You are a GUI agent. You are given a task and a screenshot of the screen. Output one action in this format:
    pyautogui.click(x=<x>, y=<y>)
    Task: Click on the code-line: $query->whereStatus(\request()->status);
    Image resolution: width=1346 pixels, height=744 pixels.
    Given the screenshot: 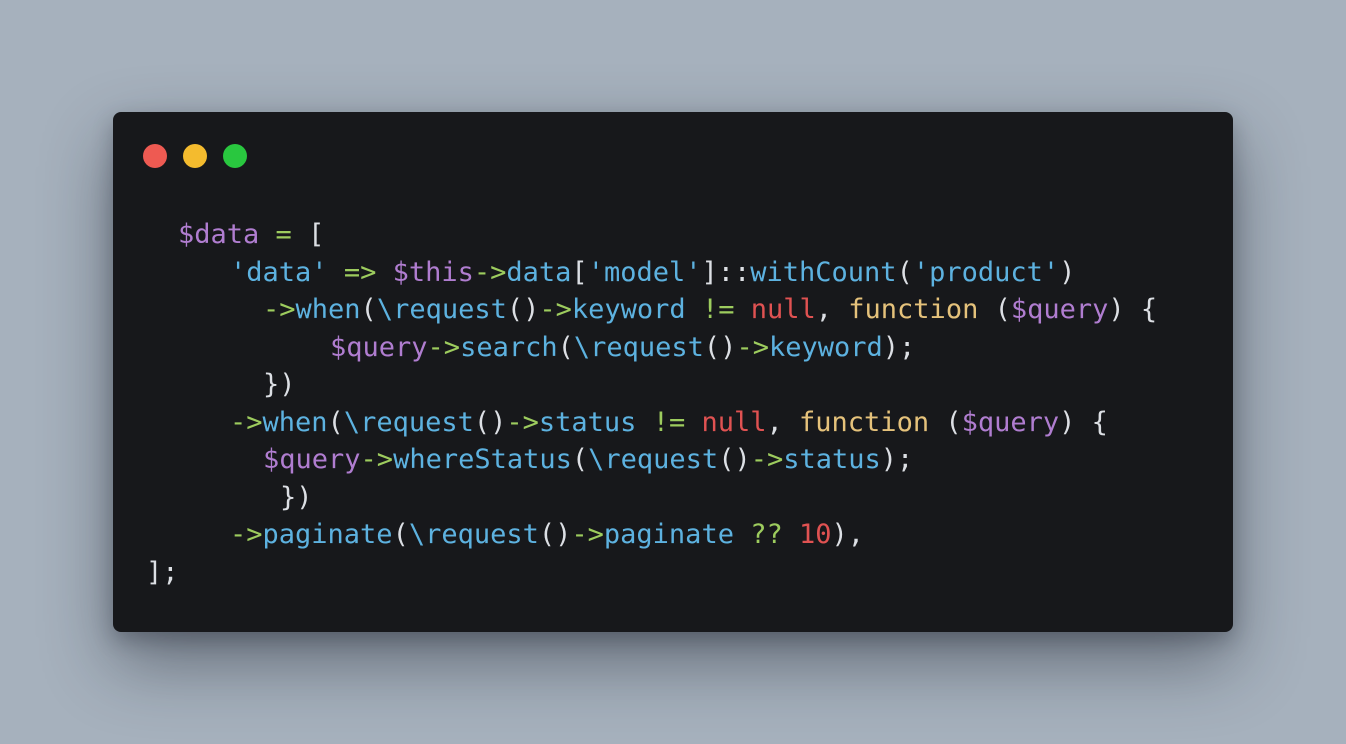 What is the action you would take?
    pyautogui.click(x=588, y=459)
    